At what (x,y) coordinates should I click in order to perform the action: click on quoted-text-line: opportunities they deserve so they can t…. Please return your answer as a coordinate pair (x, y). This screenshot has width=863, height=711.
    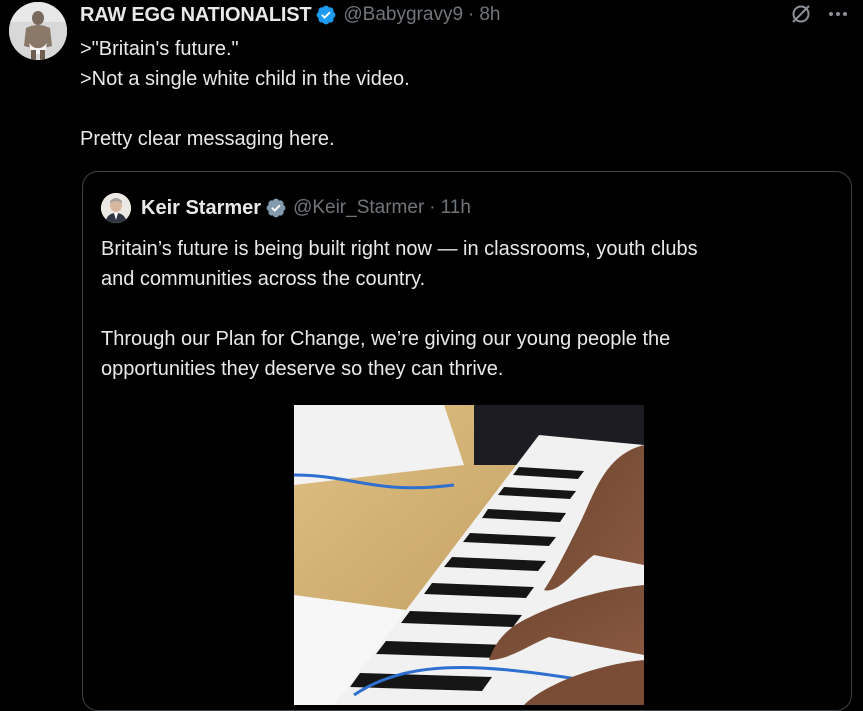
    Looking at the image, I should click on (302, 369).